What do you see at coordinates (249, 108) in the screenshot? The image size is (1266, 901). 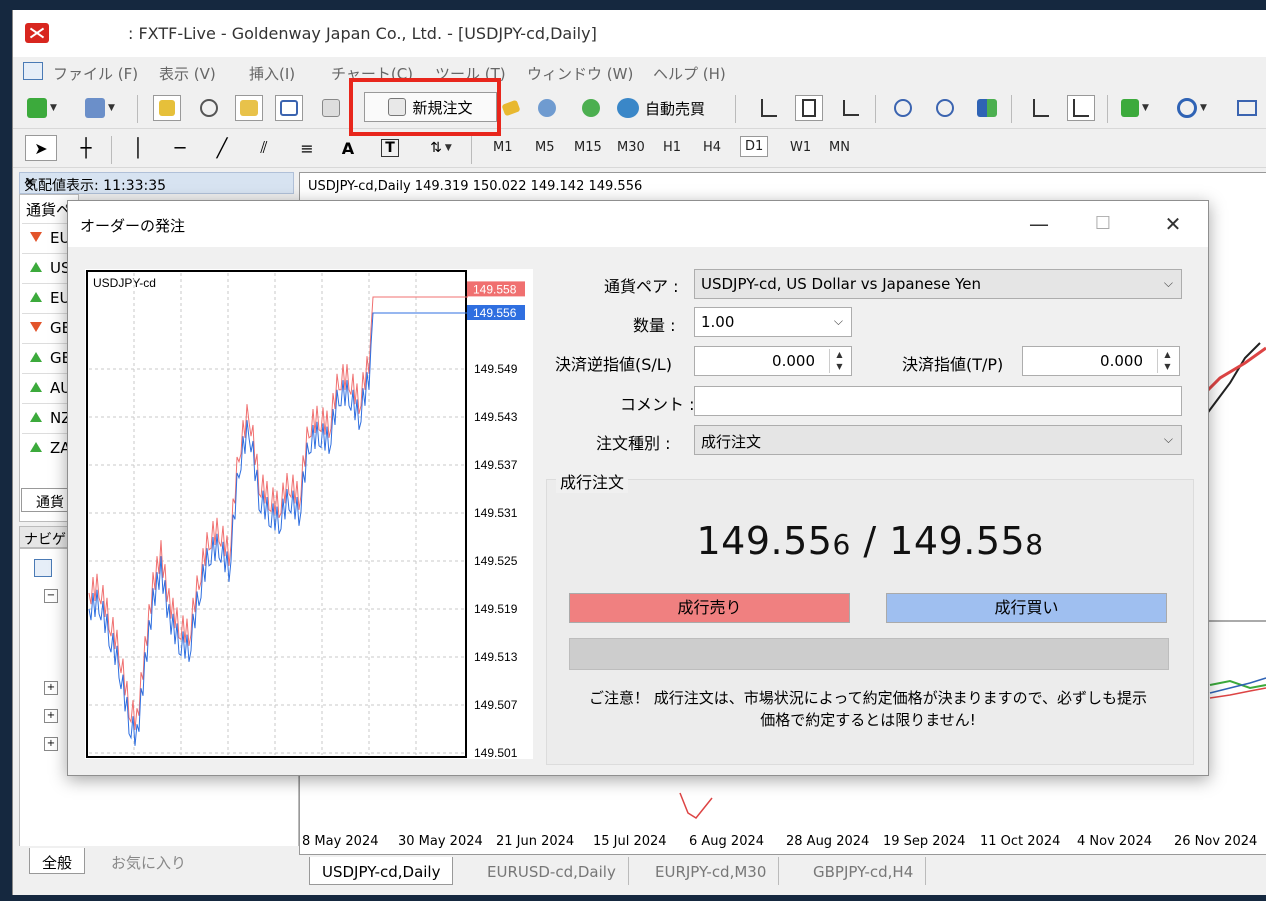 I see `navigator-button` at bounding box center [249, 108].